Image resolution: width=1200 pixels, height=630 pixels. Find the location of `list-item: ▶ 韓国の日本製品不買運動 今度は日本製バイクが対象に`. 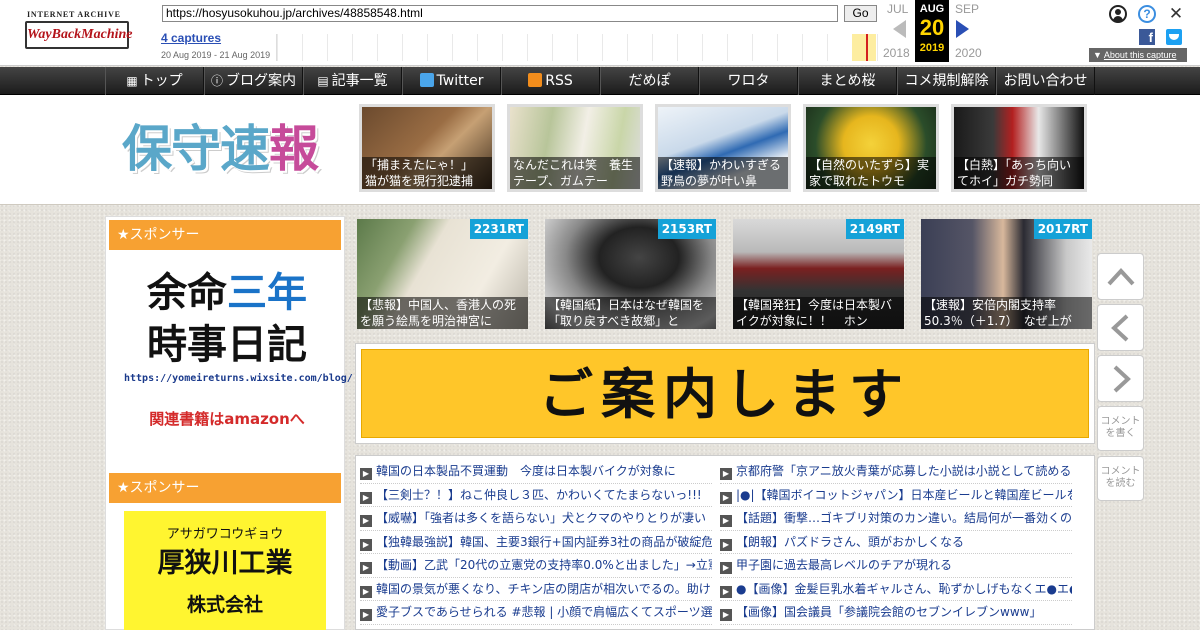

list-item: ▶ 韓国の日本製品不買運動 今度は日本製バイクが対象に is located at coordinates (536, 472).